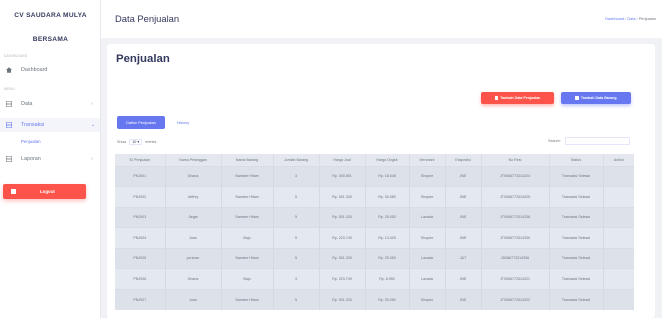  Describe the element at coordinates (515, 258) in the screenshot. I see `table-cell: JD066773314356` at that location.